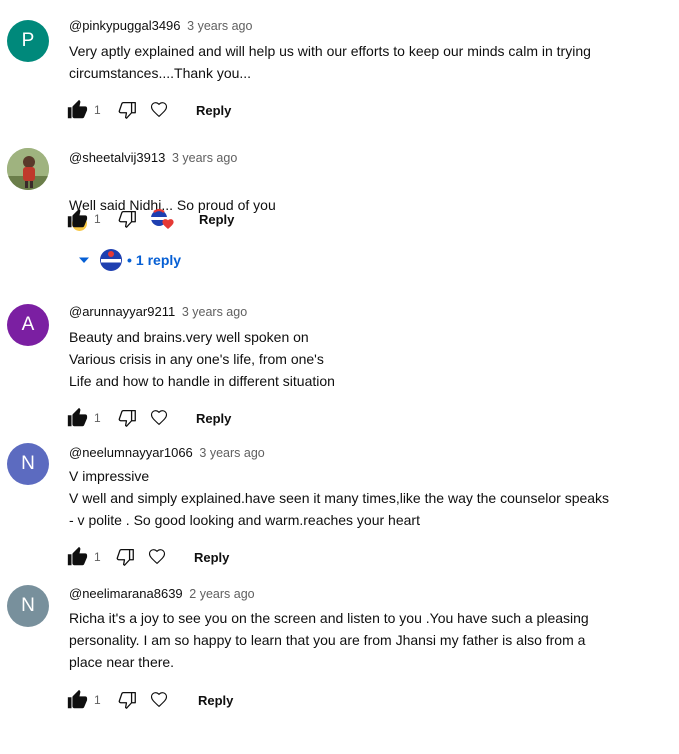 This screenshot has height=754, width=679. I want to click on avatar-photo-icon, so click(28, 169).